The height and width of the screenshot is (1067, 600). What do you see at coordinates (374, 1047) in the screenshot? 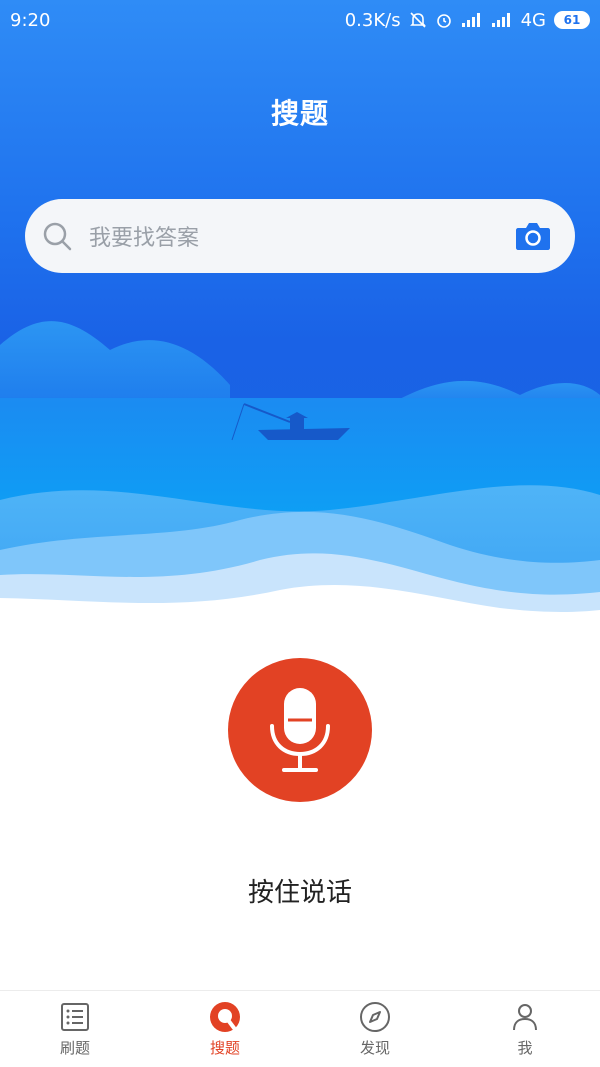
I see `tab-label: 发现` at bounding box center [374, 1047].